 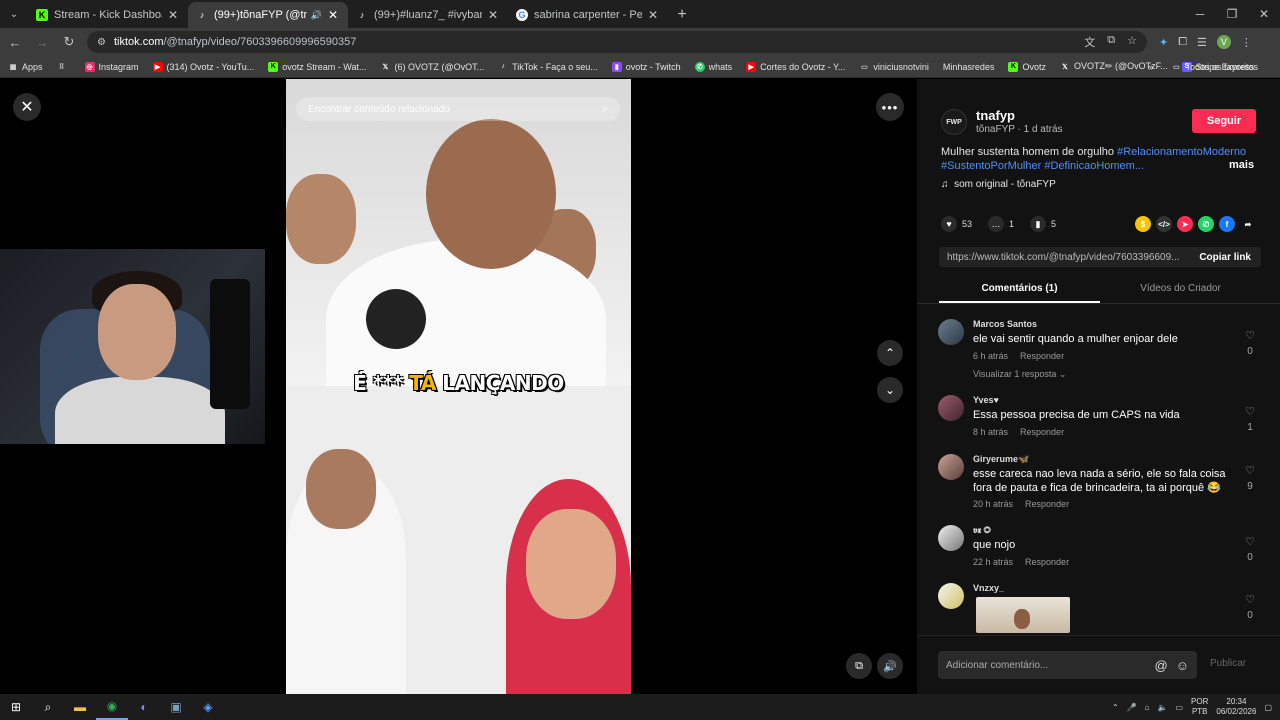 I want to click on back-icon: ←, so click(x=15, y=42).